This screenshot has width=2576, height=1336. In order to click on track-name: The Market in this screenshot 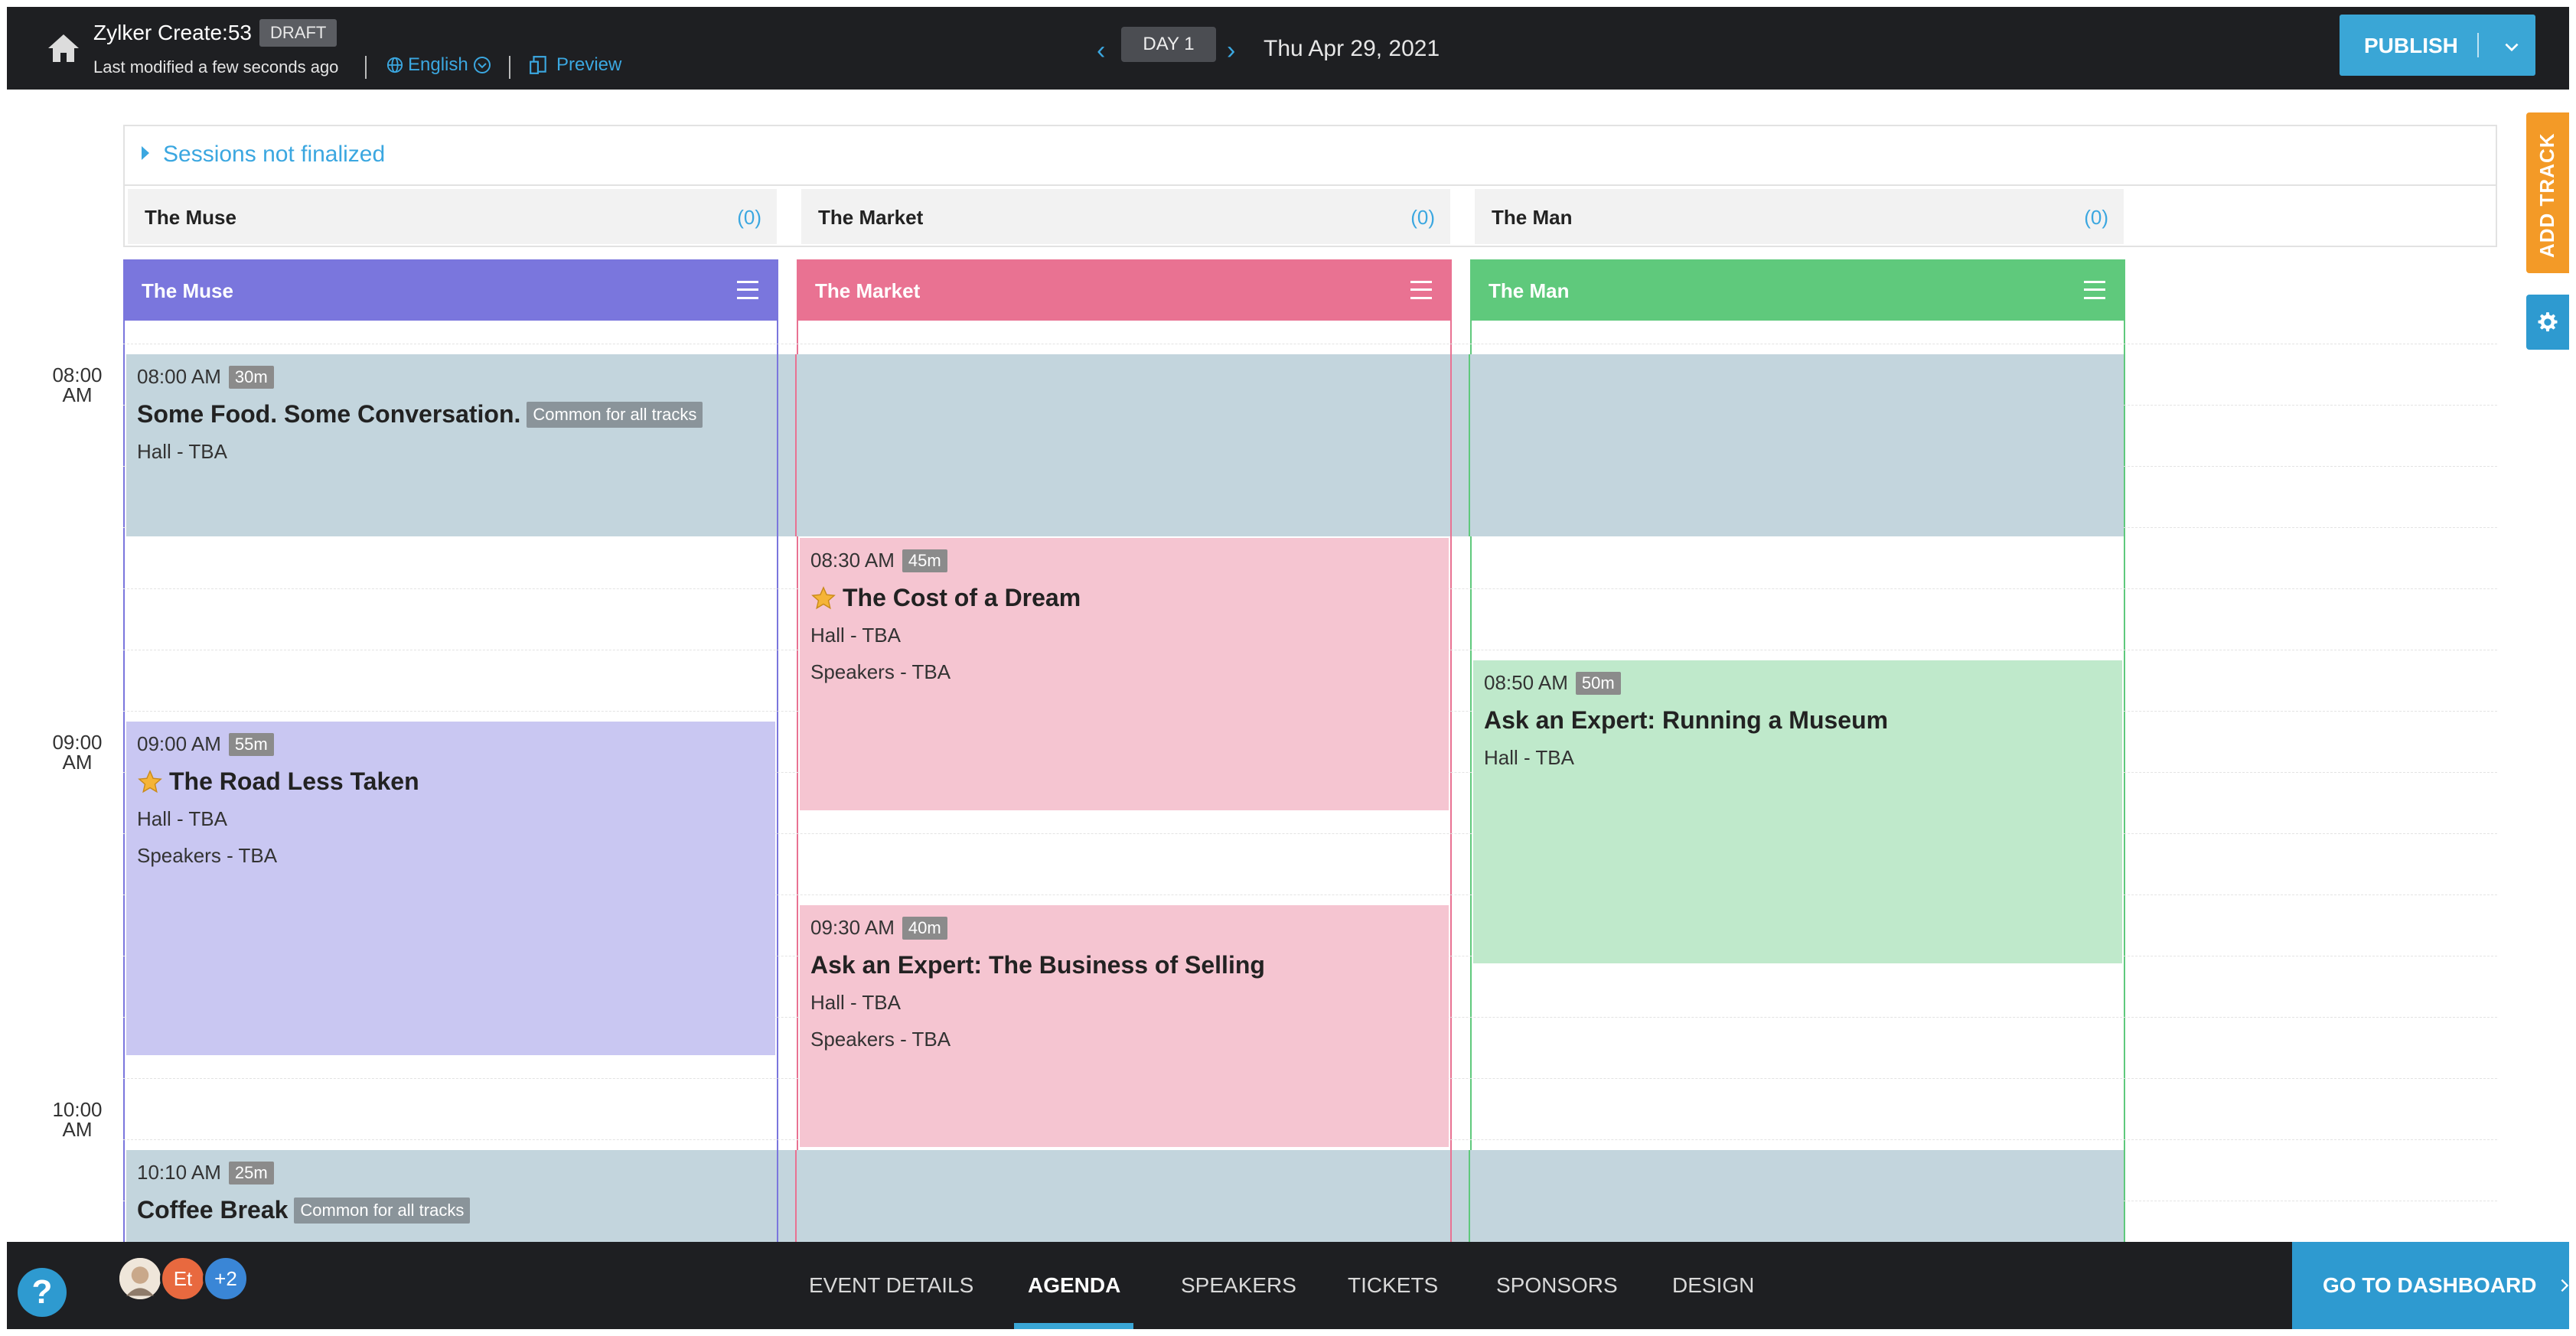, I will do `click(871, 217)`.